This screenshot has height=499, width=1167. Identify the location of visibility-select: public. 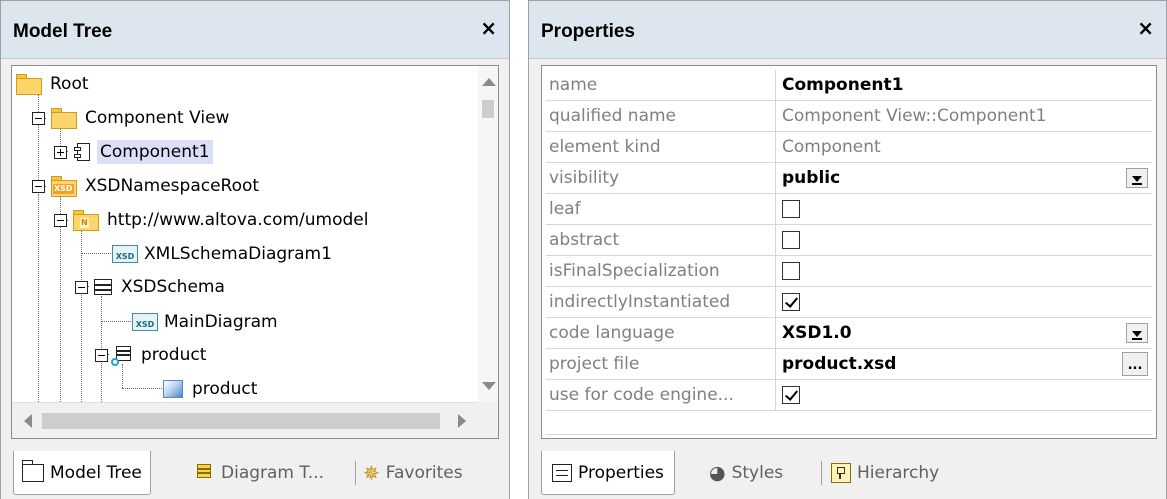
(811, 178).